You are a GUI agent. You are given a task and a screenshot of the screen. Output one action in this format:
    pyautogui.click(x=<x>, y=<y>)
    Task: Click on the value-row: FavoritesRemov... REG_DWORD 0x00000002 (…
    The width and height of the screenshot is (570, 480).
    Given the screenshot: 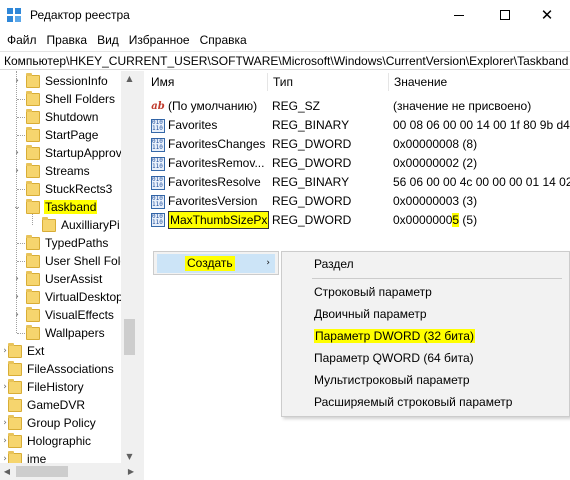 What is the action you would take?
    pyautogui.click(x=357, y=163)
    